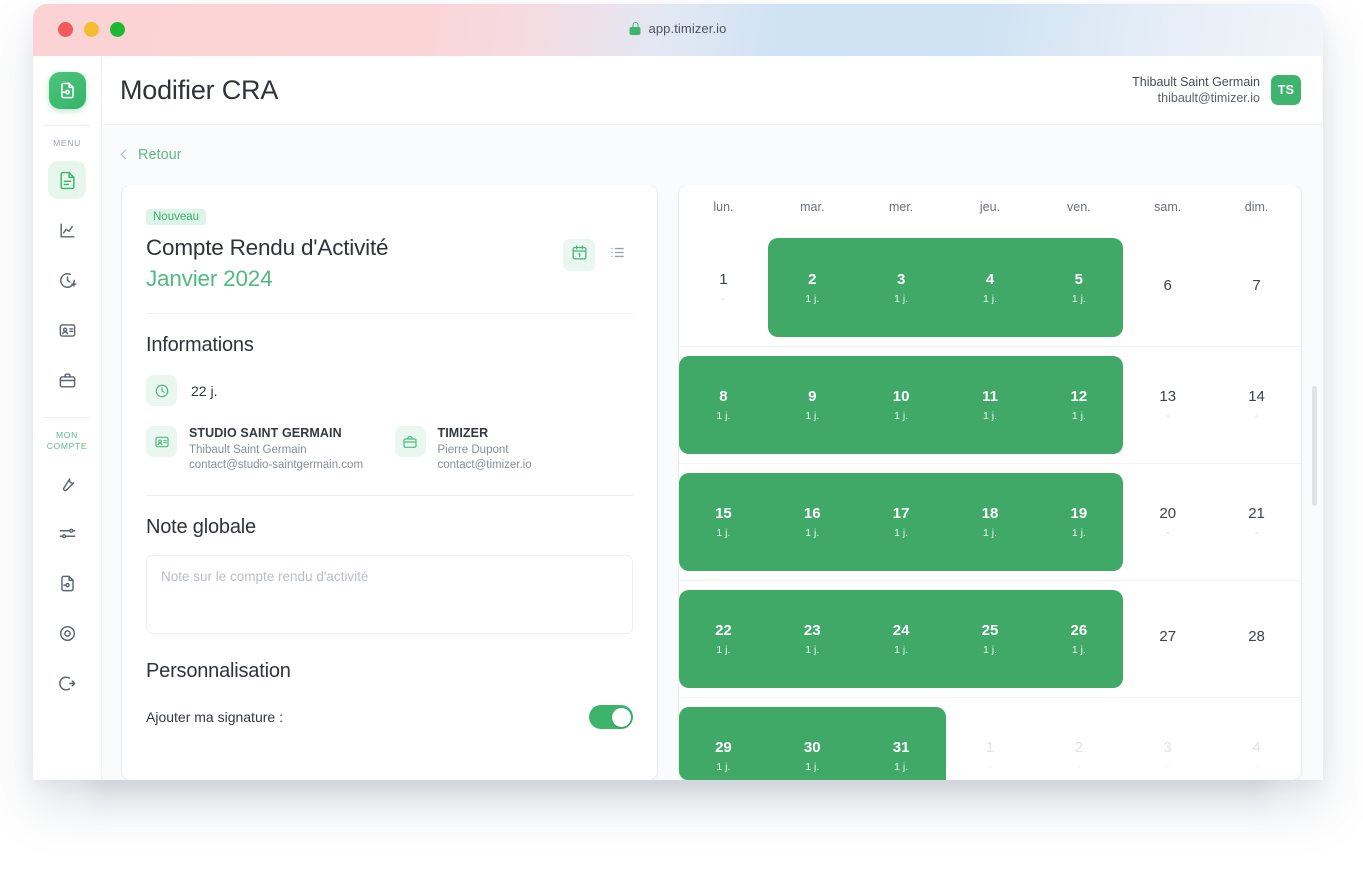 The image size is (1363, 876). I want to click on calendar-day-cell: 25 1 j., so click(990, 639).